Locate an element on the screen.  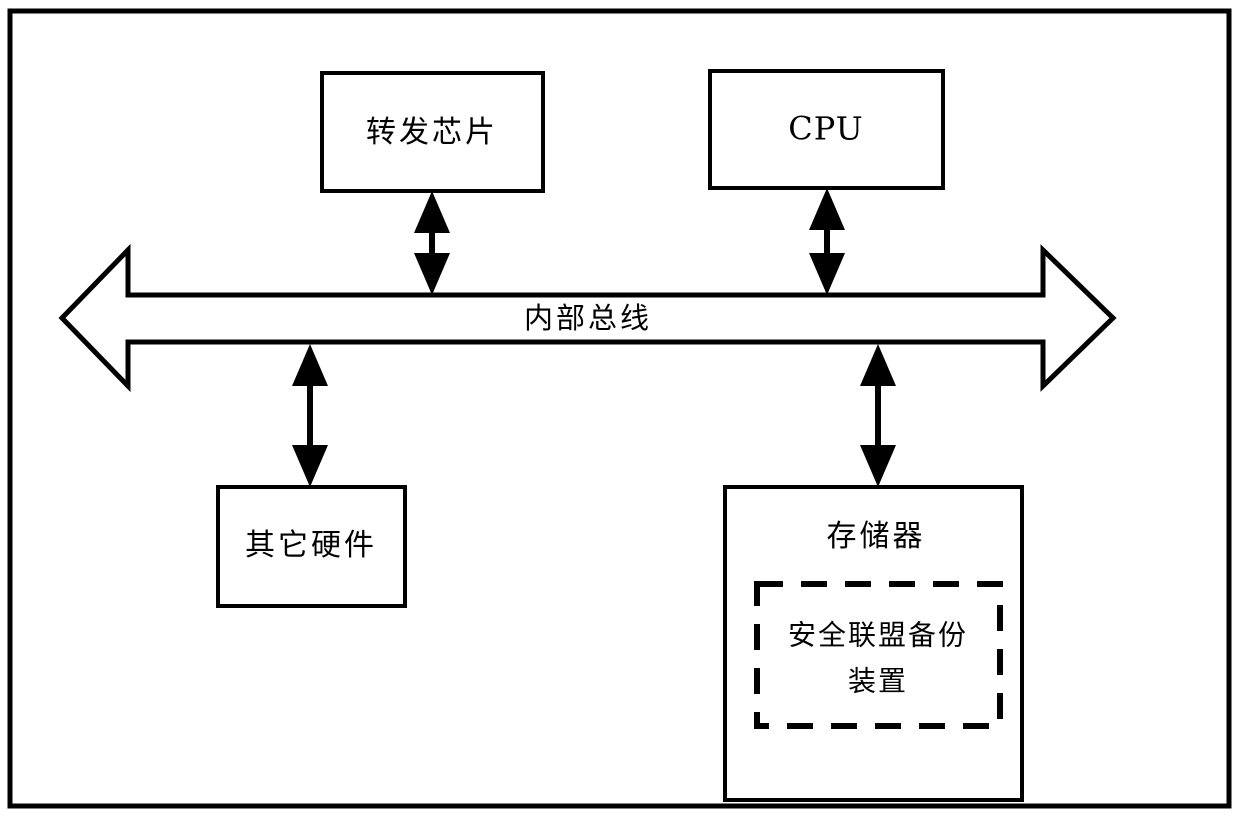
cpu-bus-arrowhead-up is located at coordinates (827, 209).